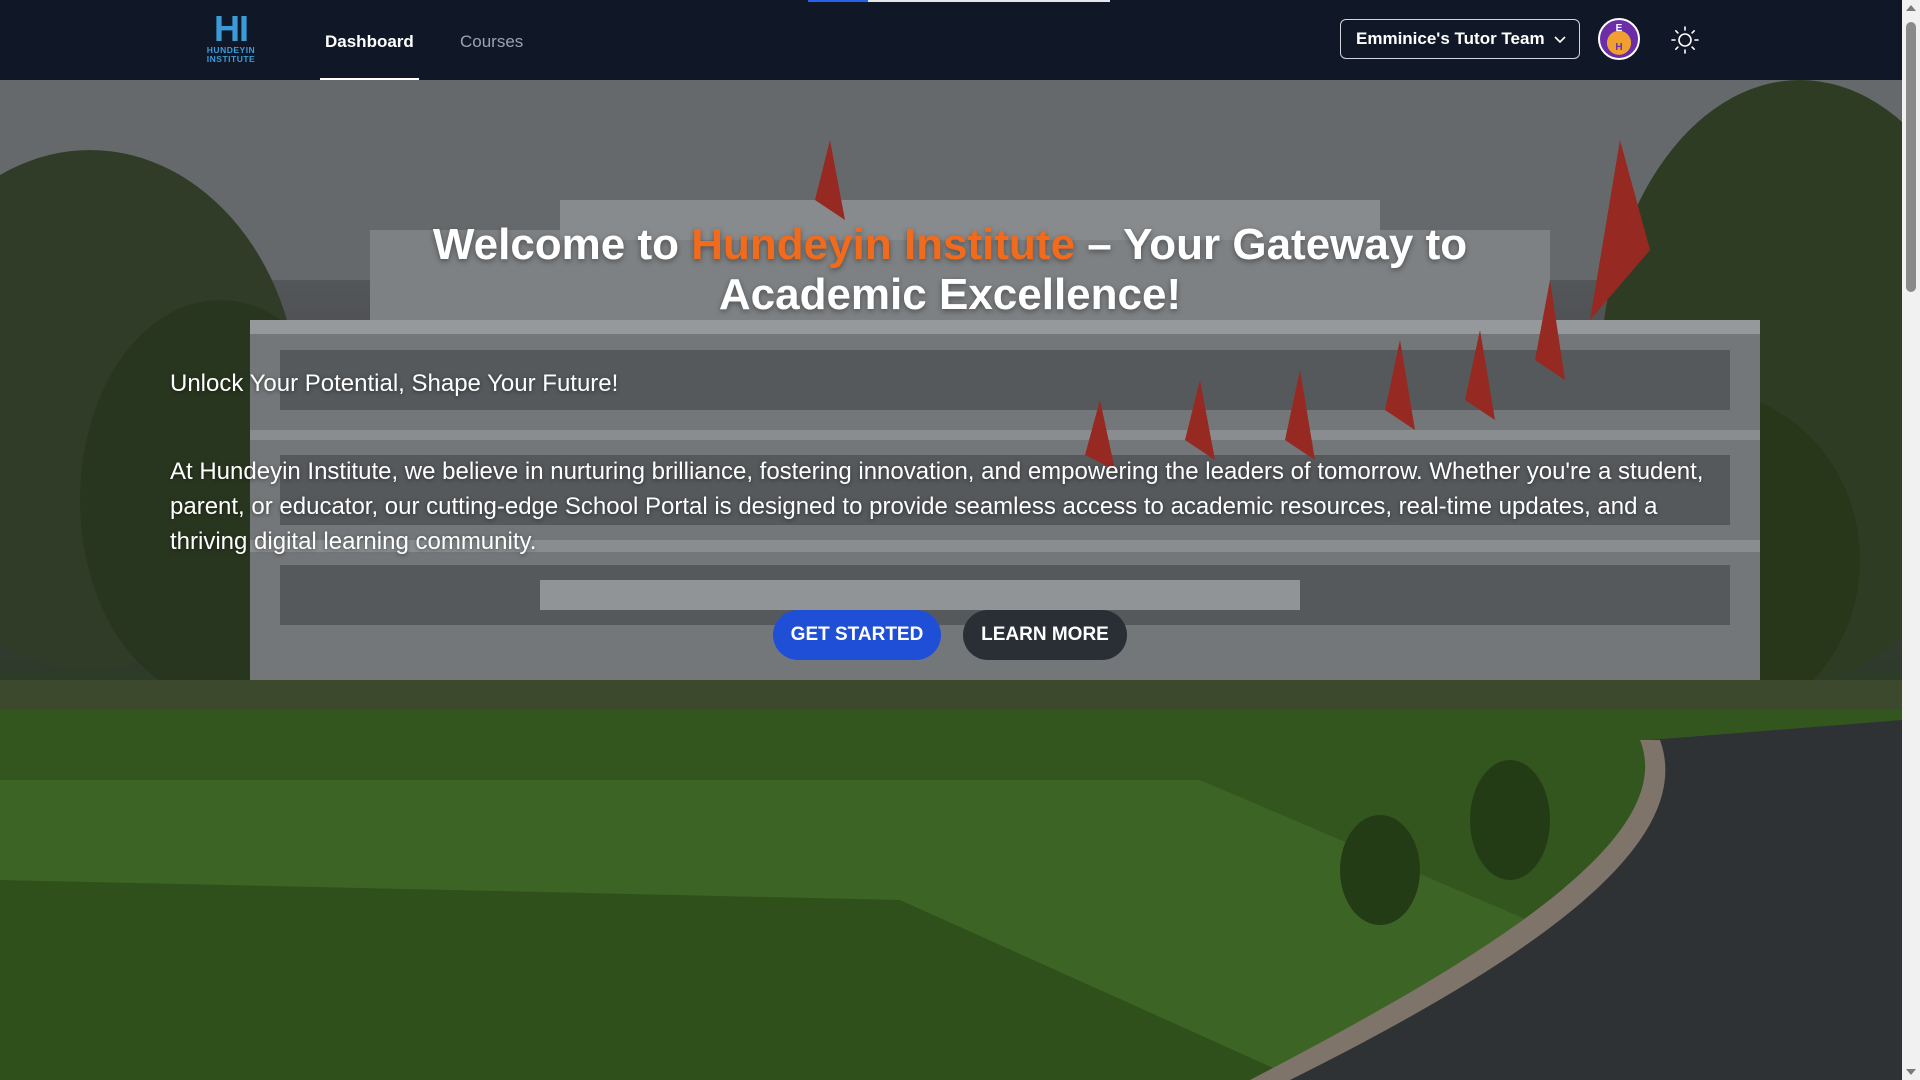  Describe the element at coordinates (1911, 1072) in the screenshot. I see `scroll-down-arrow-icon` at that location.